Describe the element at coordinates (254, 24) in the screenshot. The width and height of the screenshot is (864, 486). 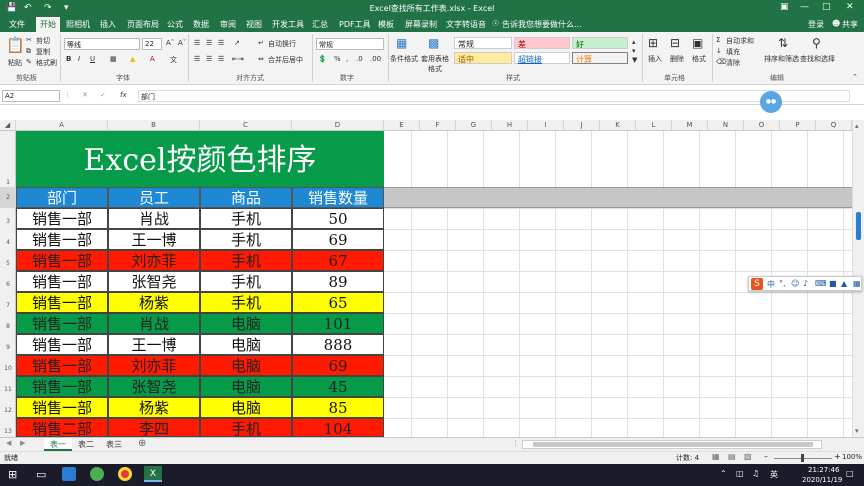
I see `tab-view: 视图` at that location.